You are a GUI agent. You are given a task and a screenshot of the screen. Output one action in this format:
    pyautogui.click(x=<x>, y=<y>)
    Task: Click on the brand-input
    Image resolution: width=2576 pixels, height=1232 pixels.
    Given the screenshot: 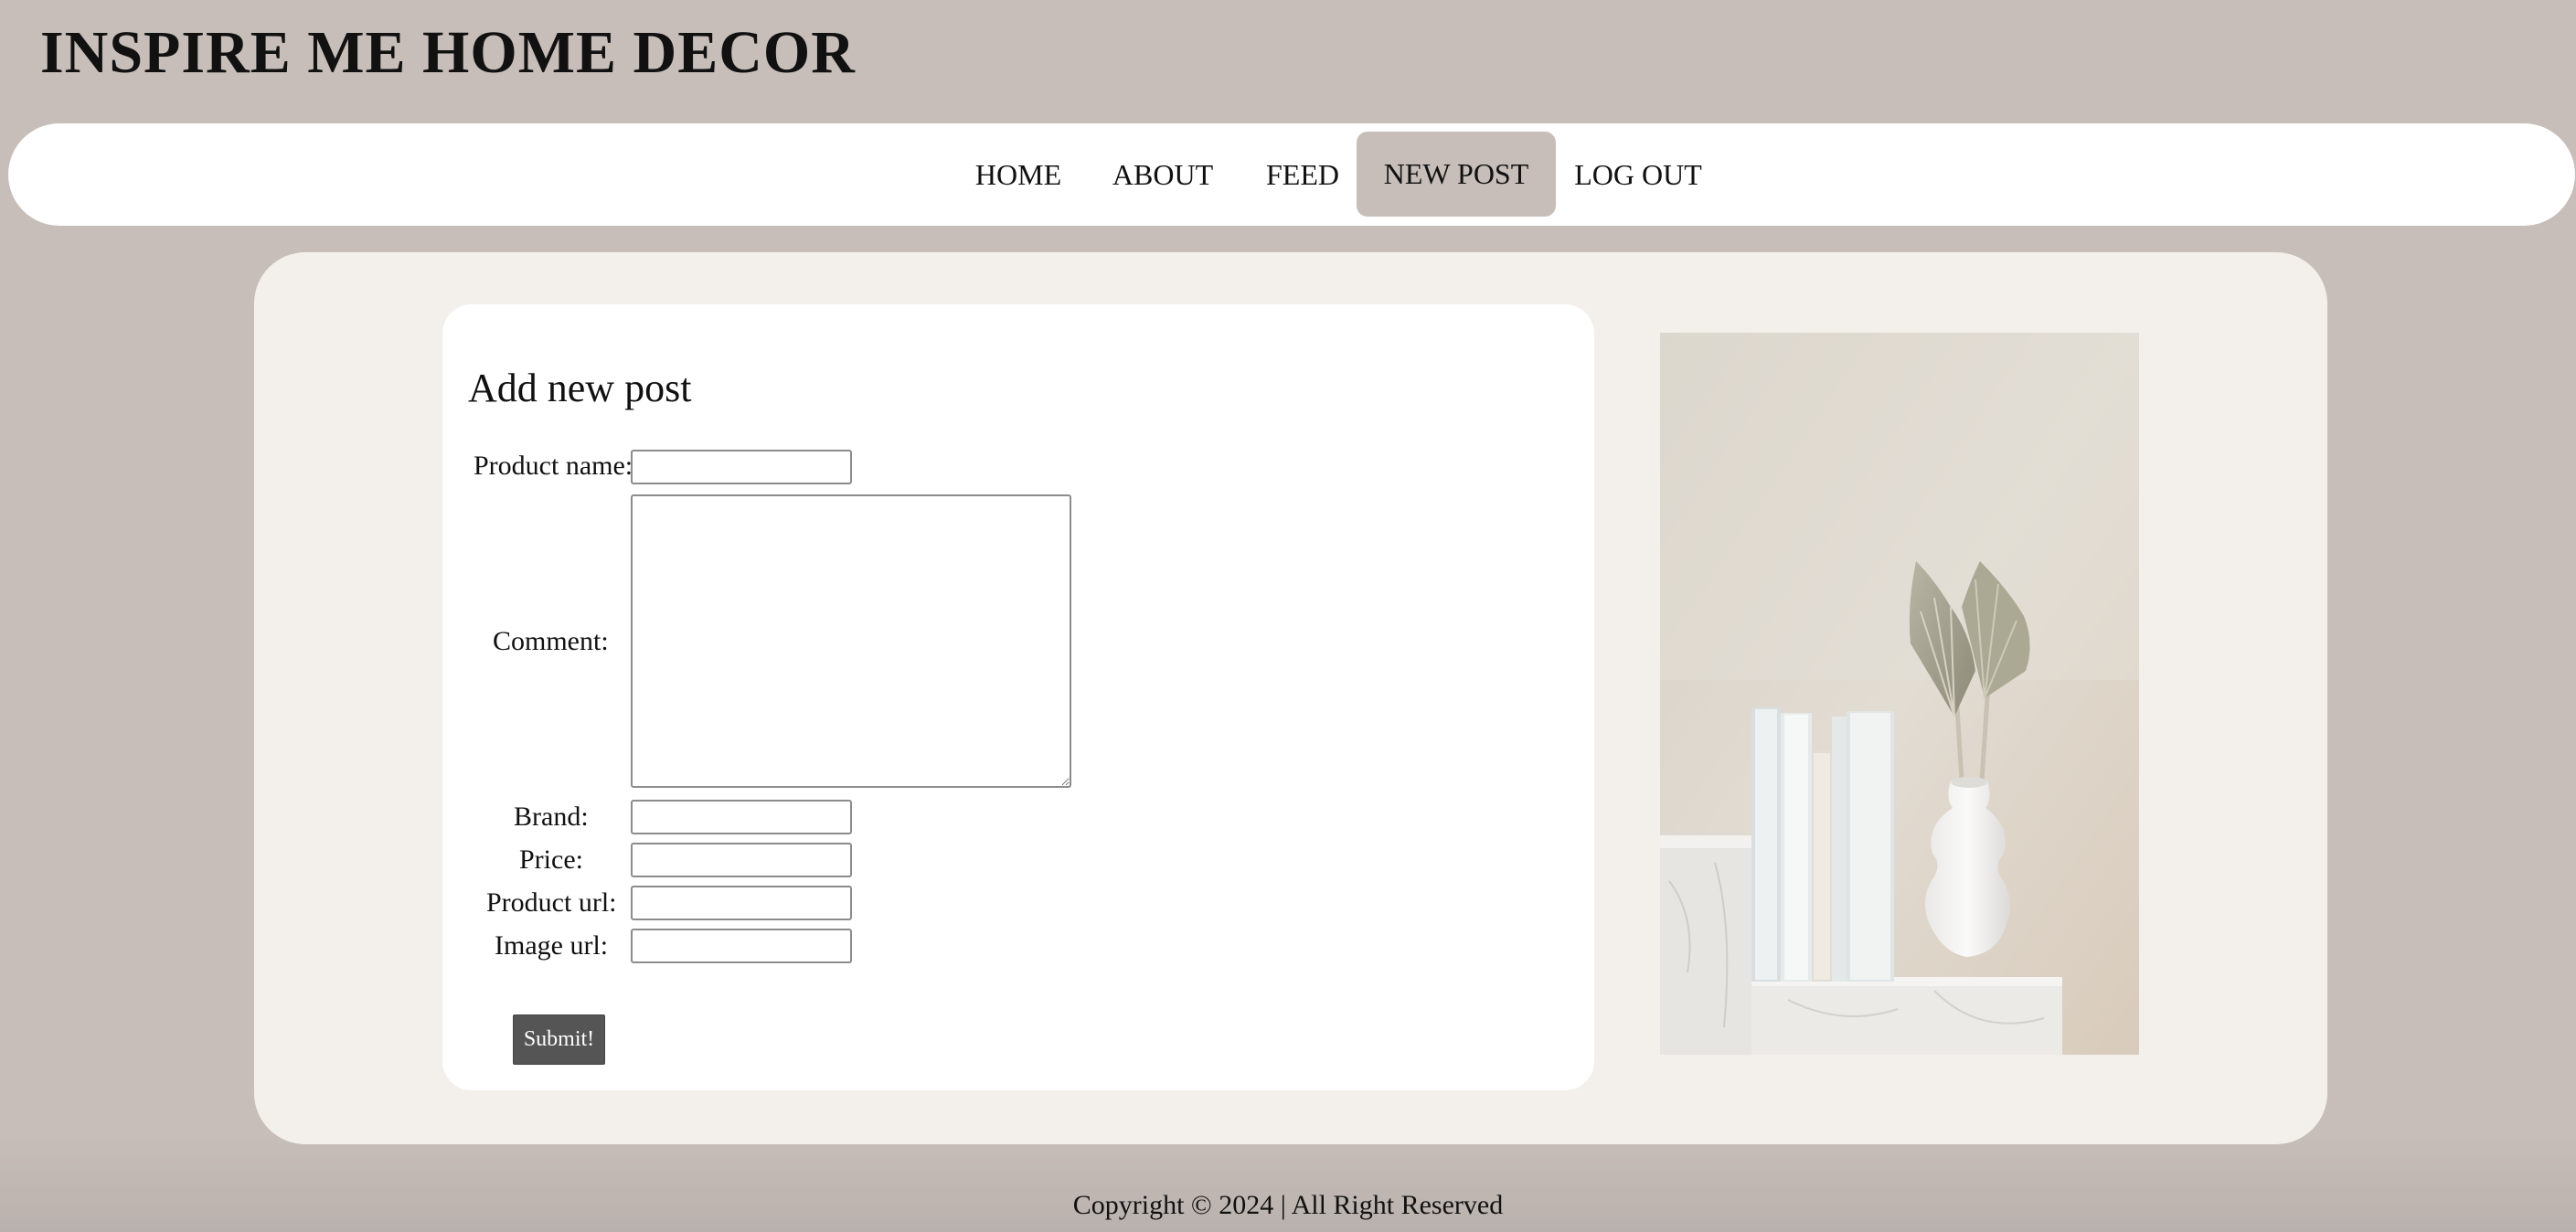 What is the action you would take?
    pyautogui.click(x=741, y=817)
    